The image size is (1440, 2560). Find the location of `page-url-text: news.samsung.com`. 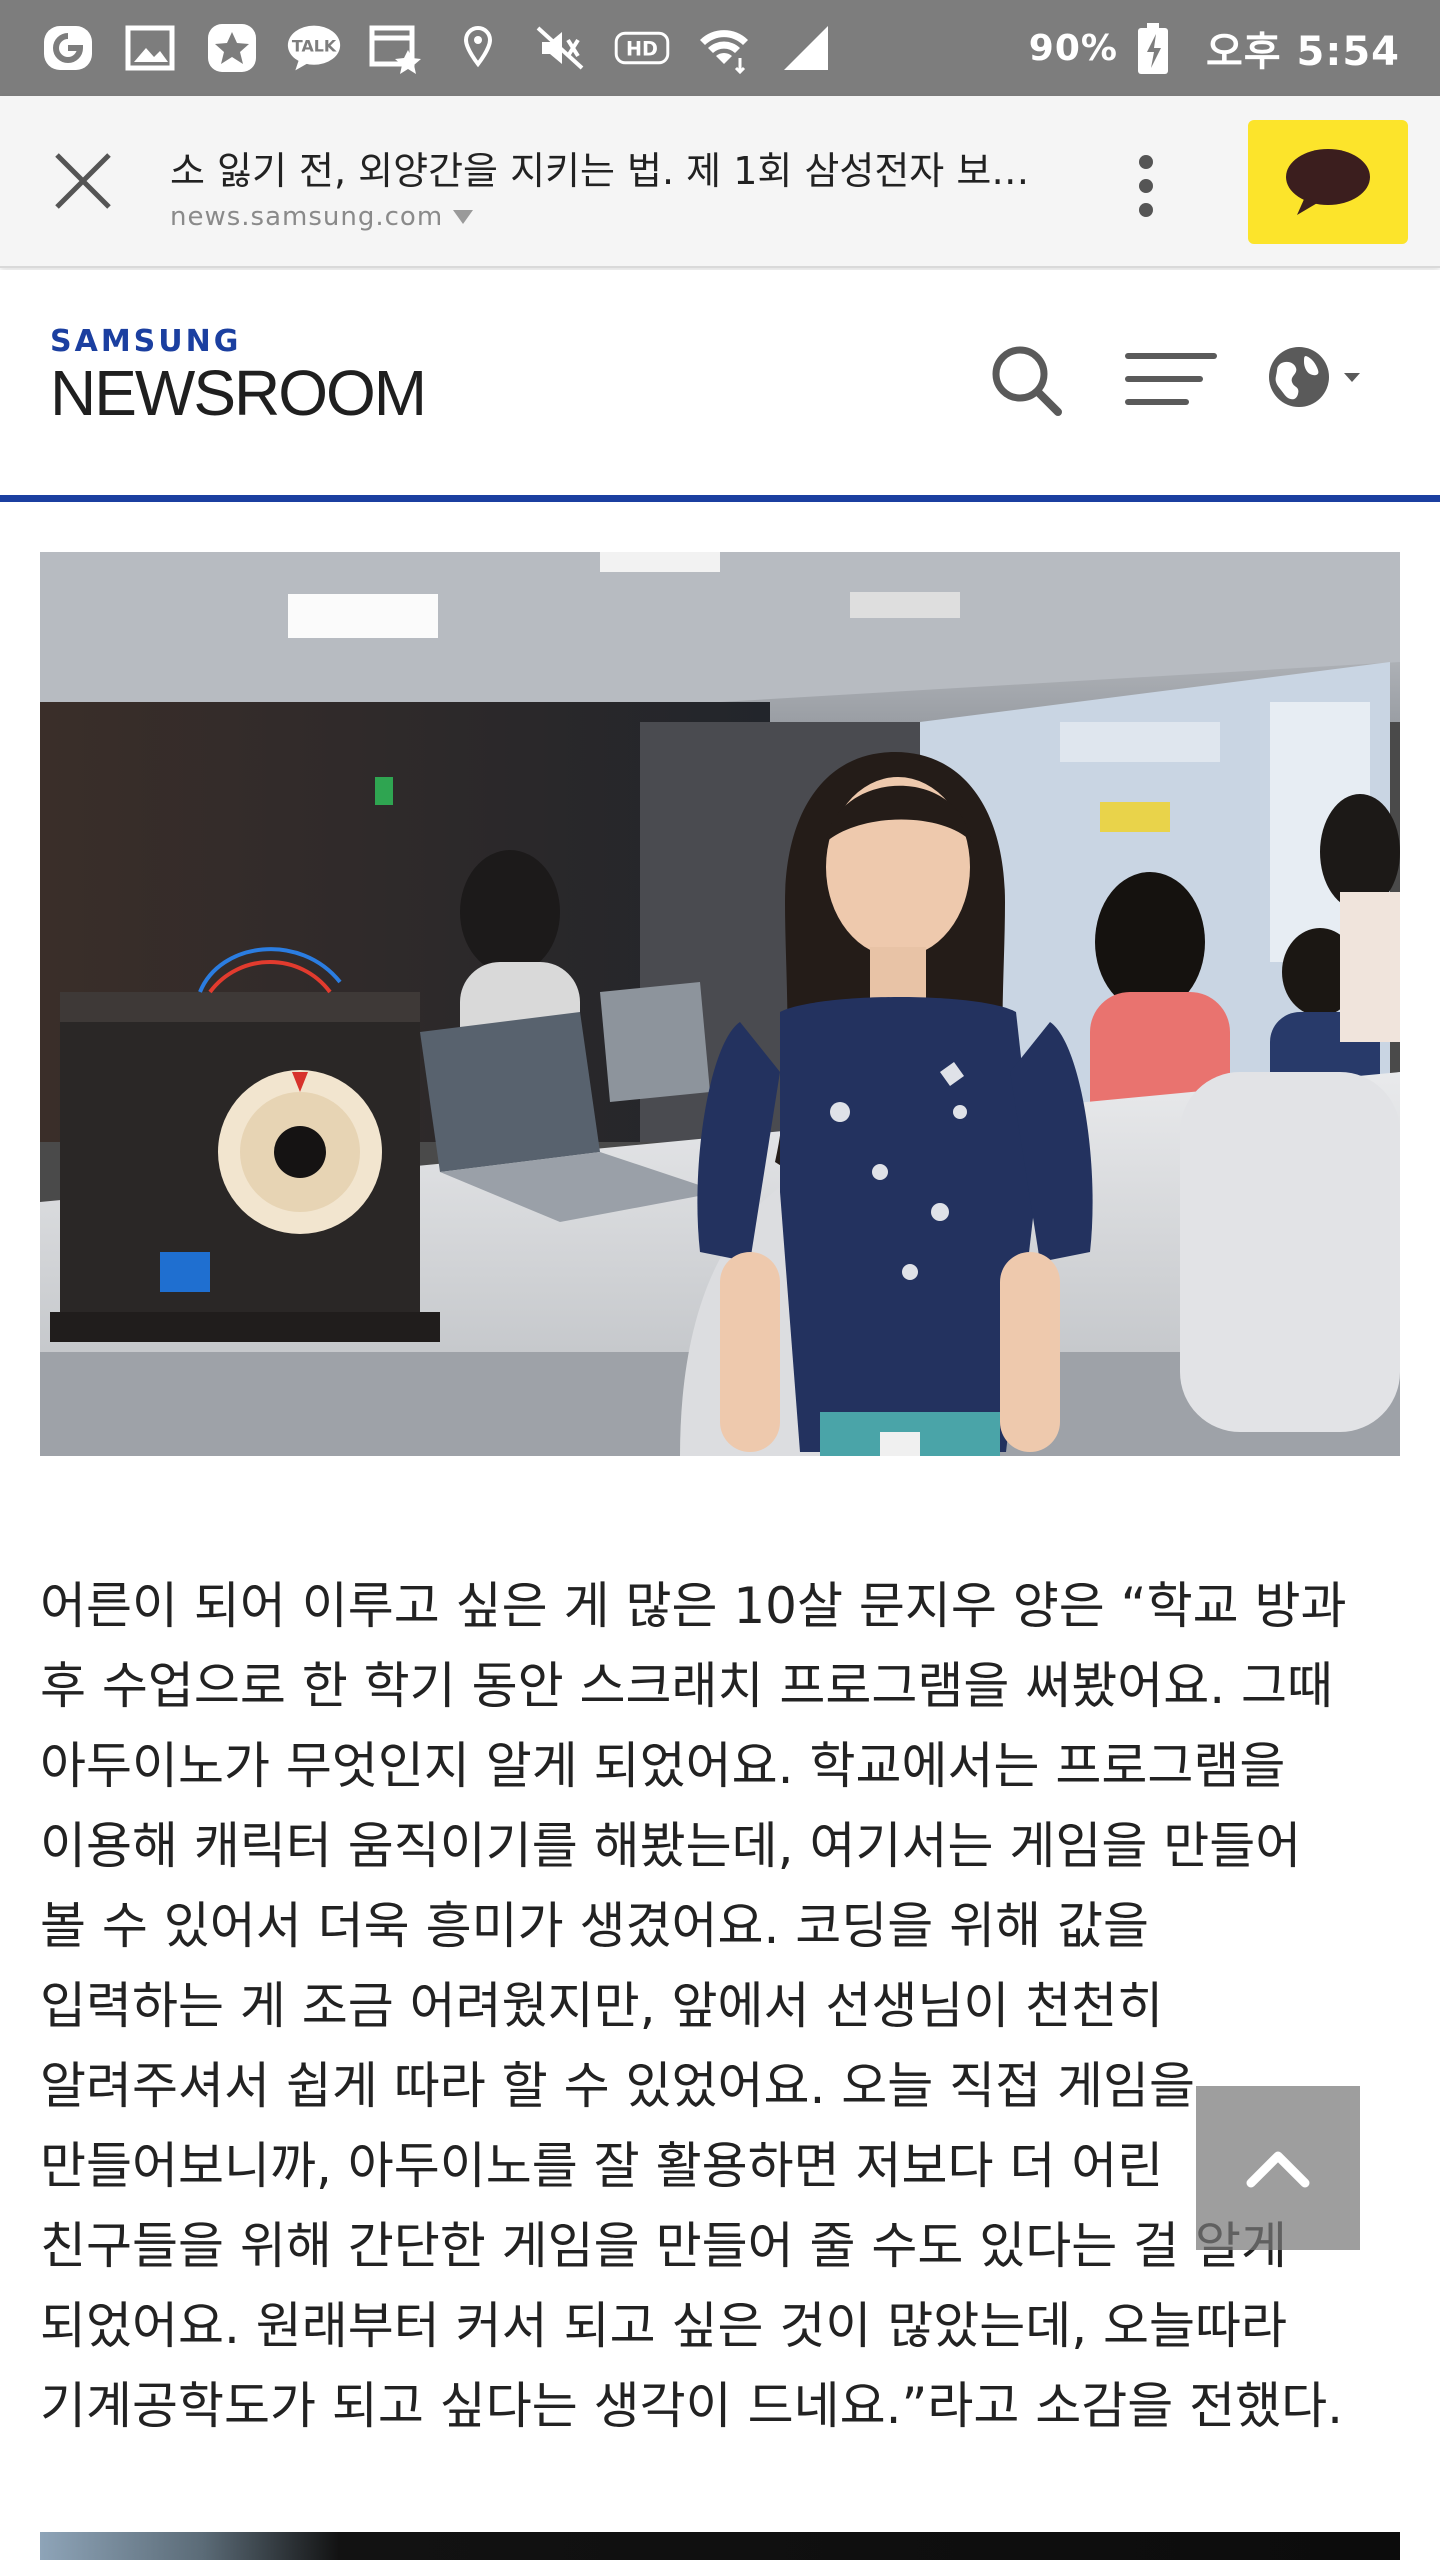

page-url-text: news.samsung.com is located at coordinates (307, 217).